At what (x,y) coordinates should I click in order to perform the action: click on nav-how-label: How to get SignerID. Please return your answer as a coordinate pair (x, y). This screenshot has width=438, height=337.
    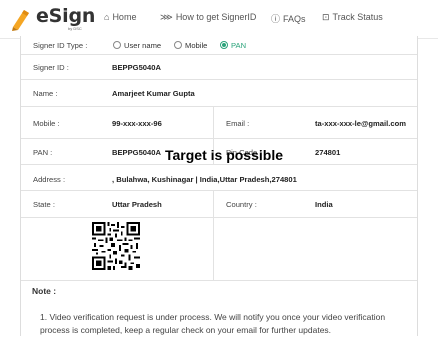
    Looking at the image, I should click on (216, 17).